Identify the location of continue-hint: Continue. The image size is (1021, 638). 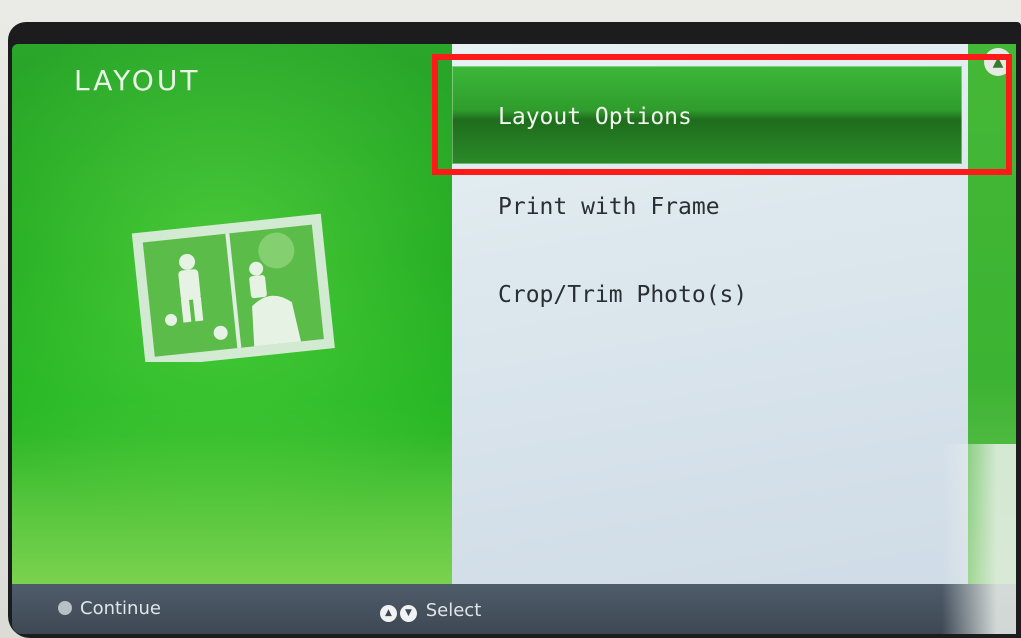
(109, 608).